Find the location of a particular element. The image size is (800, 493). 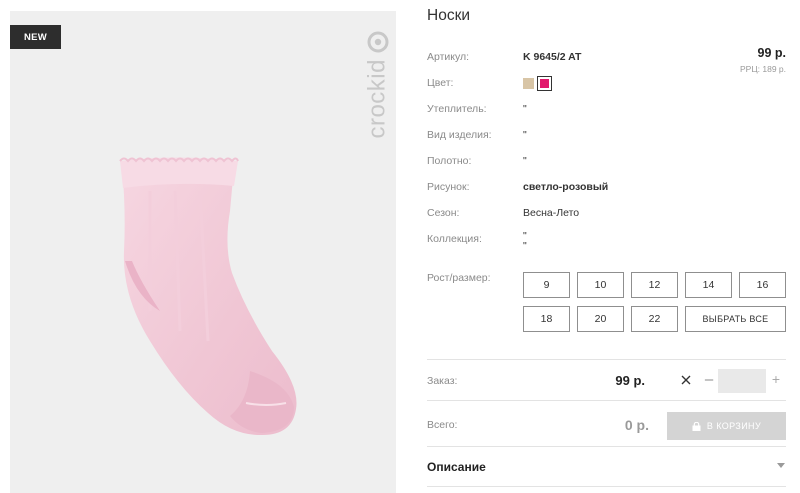

crockid-logo: crockid is located at coordinates (377, 85).